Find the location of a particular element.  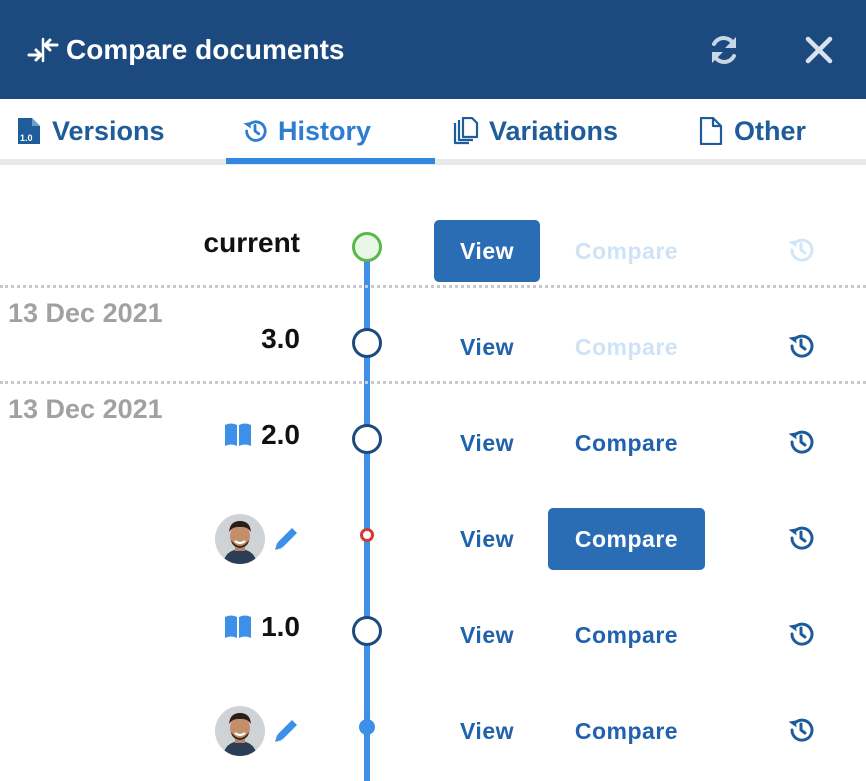

version-label: 3.0 is located at coordinates (280, 339).